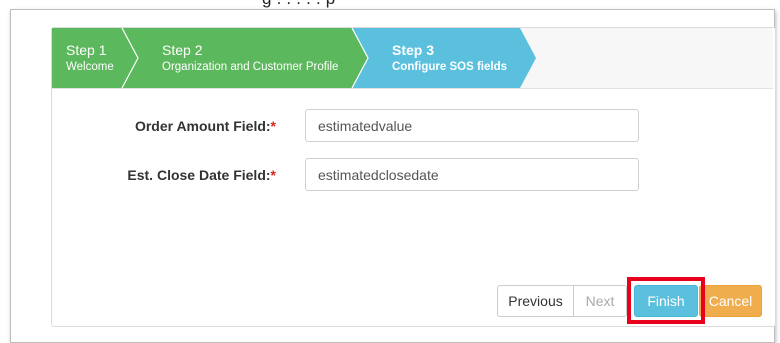 The width and height of the screenshot is (780, 343). I want to click on step-3: Step 3 Configure SOS fields, so click(449, 59).